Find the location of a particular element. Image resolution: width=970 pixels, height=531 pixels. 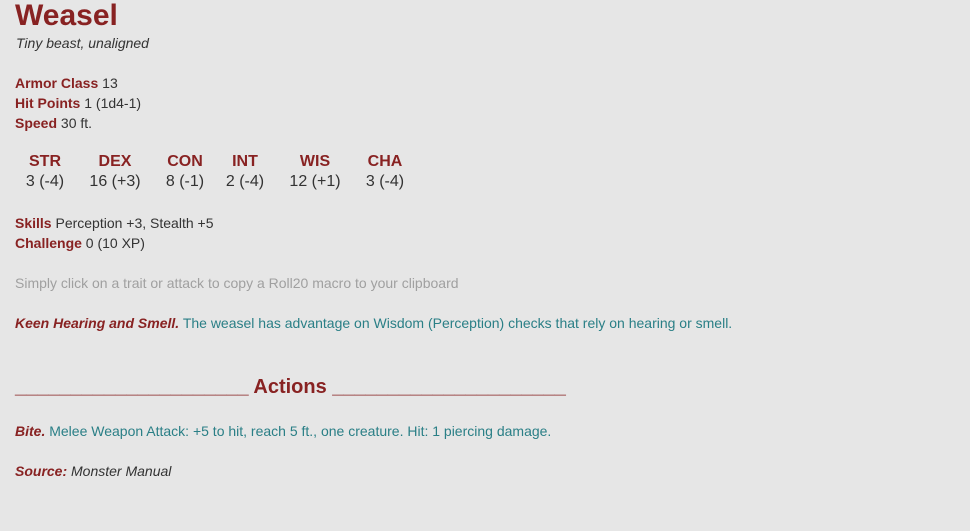

ability-wis: WIS 12 (+1) is located at coordinates (315, 172).